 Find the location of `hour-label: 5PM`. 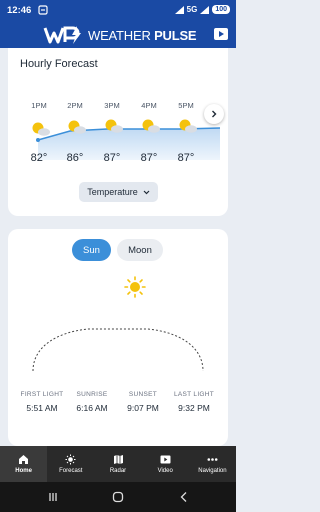

hour-label: 5PM is located at coordinates (186, 105).